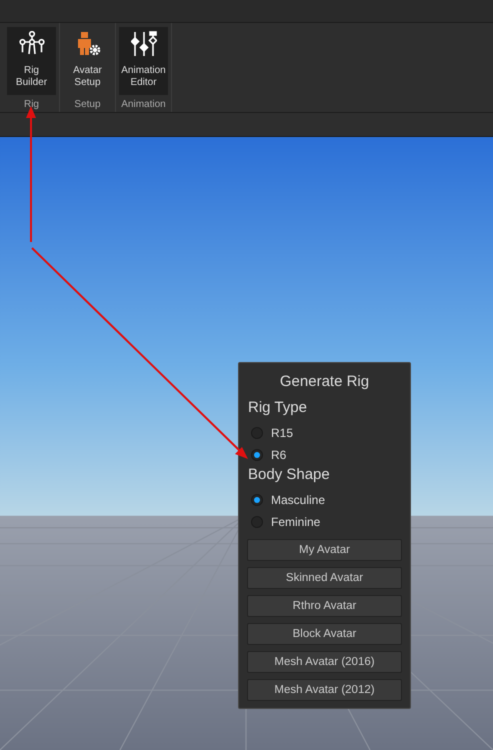 The width and height of the screenshot is (493, 750). I want to click on radio-label: Masculine, so click(298, 500).